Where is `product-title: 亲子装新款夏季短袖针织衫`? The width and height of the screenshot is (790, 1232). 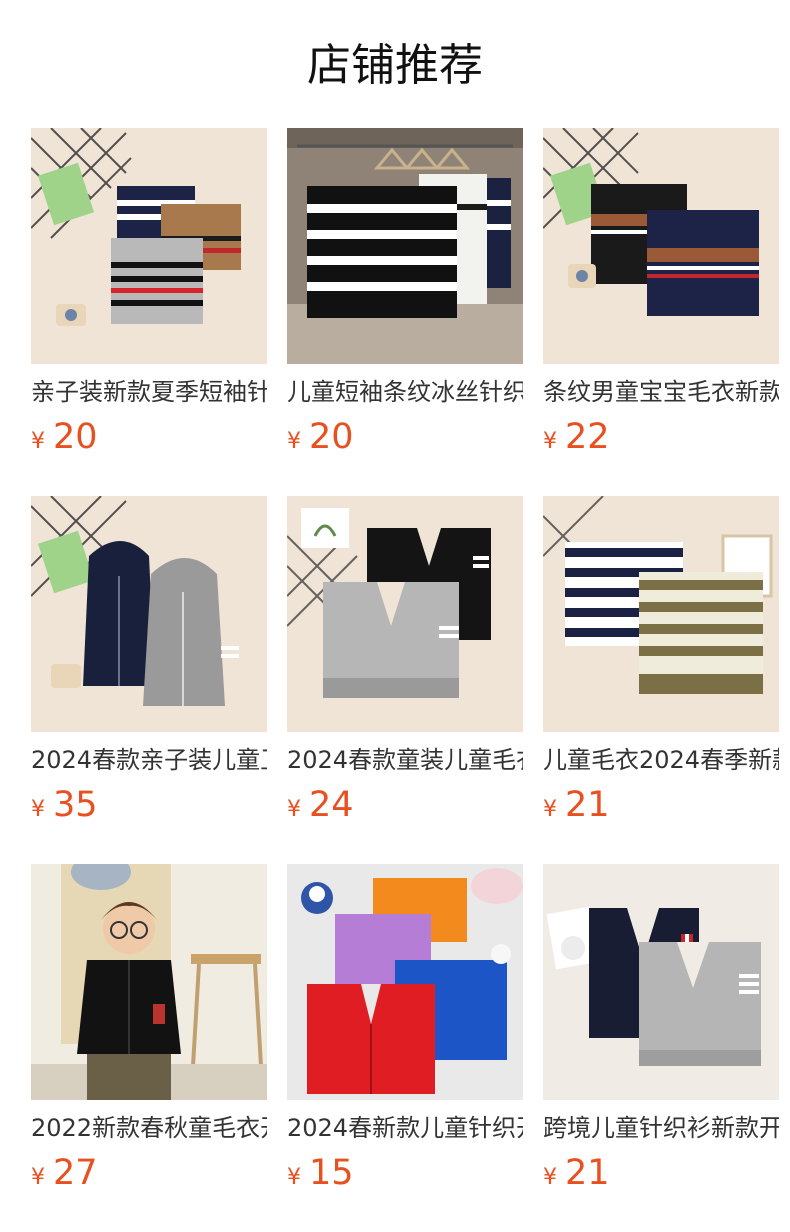
product-title: 亲子装新款夏季短袖针织衫 is located at coordinates (149, 392).